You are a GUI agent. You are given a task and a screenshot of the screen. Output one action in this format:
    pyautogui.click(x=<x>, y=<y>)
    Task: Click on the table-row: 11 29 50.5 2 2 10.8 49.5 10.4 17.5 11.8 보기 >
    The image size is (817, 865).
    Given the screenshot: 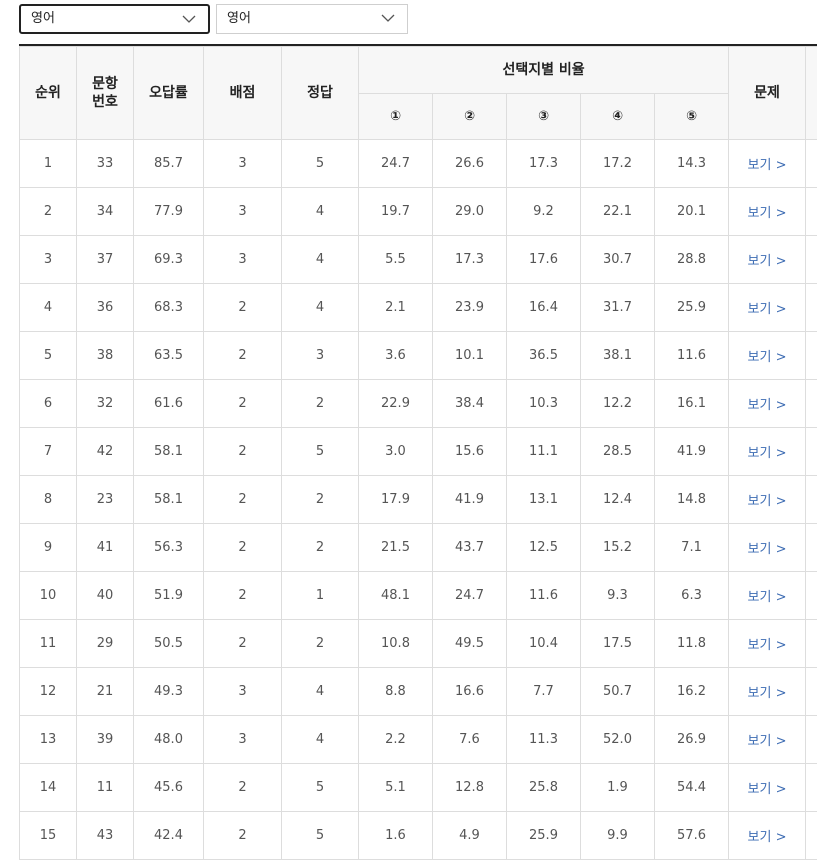 What is the action you would take?
    pyautogui.click(x=418, y=643)
    